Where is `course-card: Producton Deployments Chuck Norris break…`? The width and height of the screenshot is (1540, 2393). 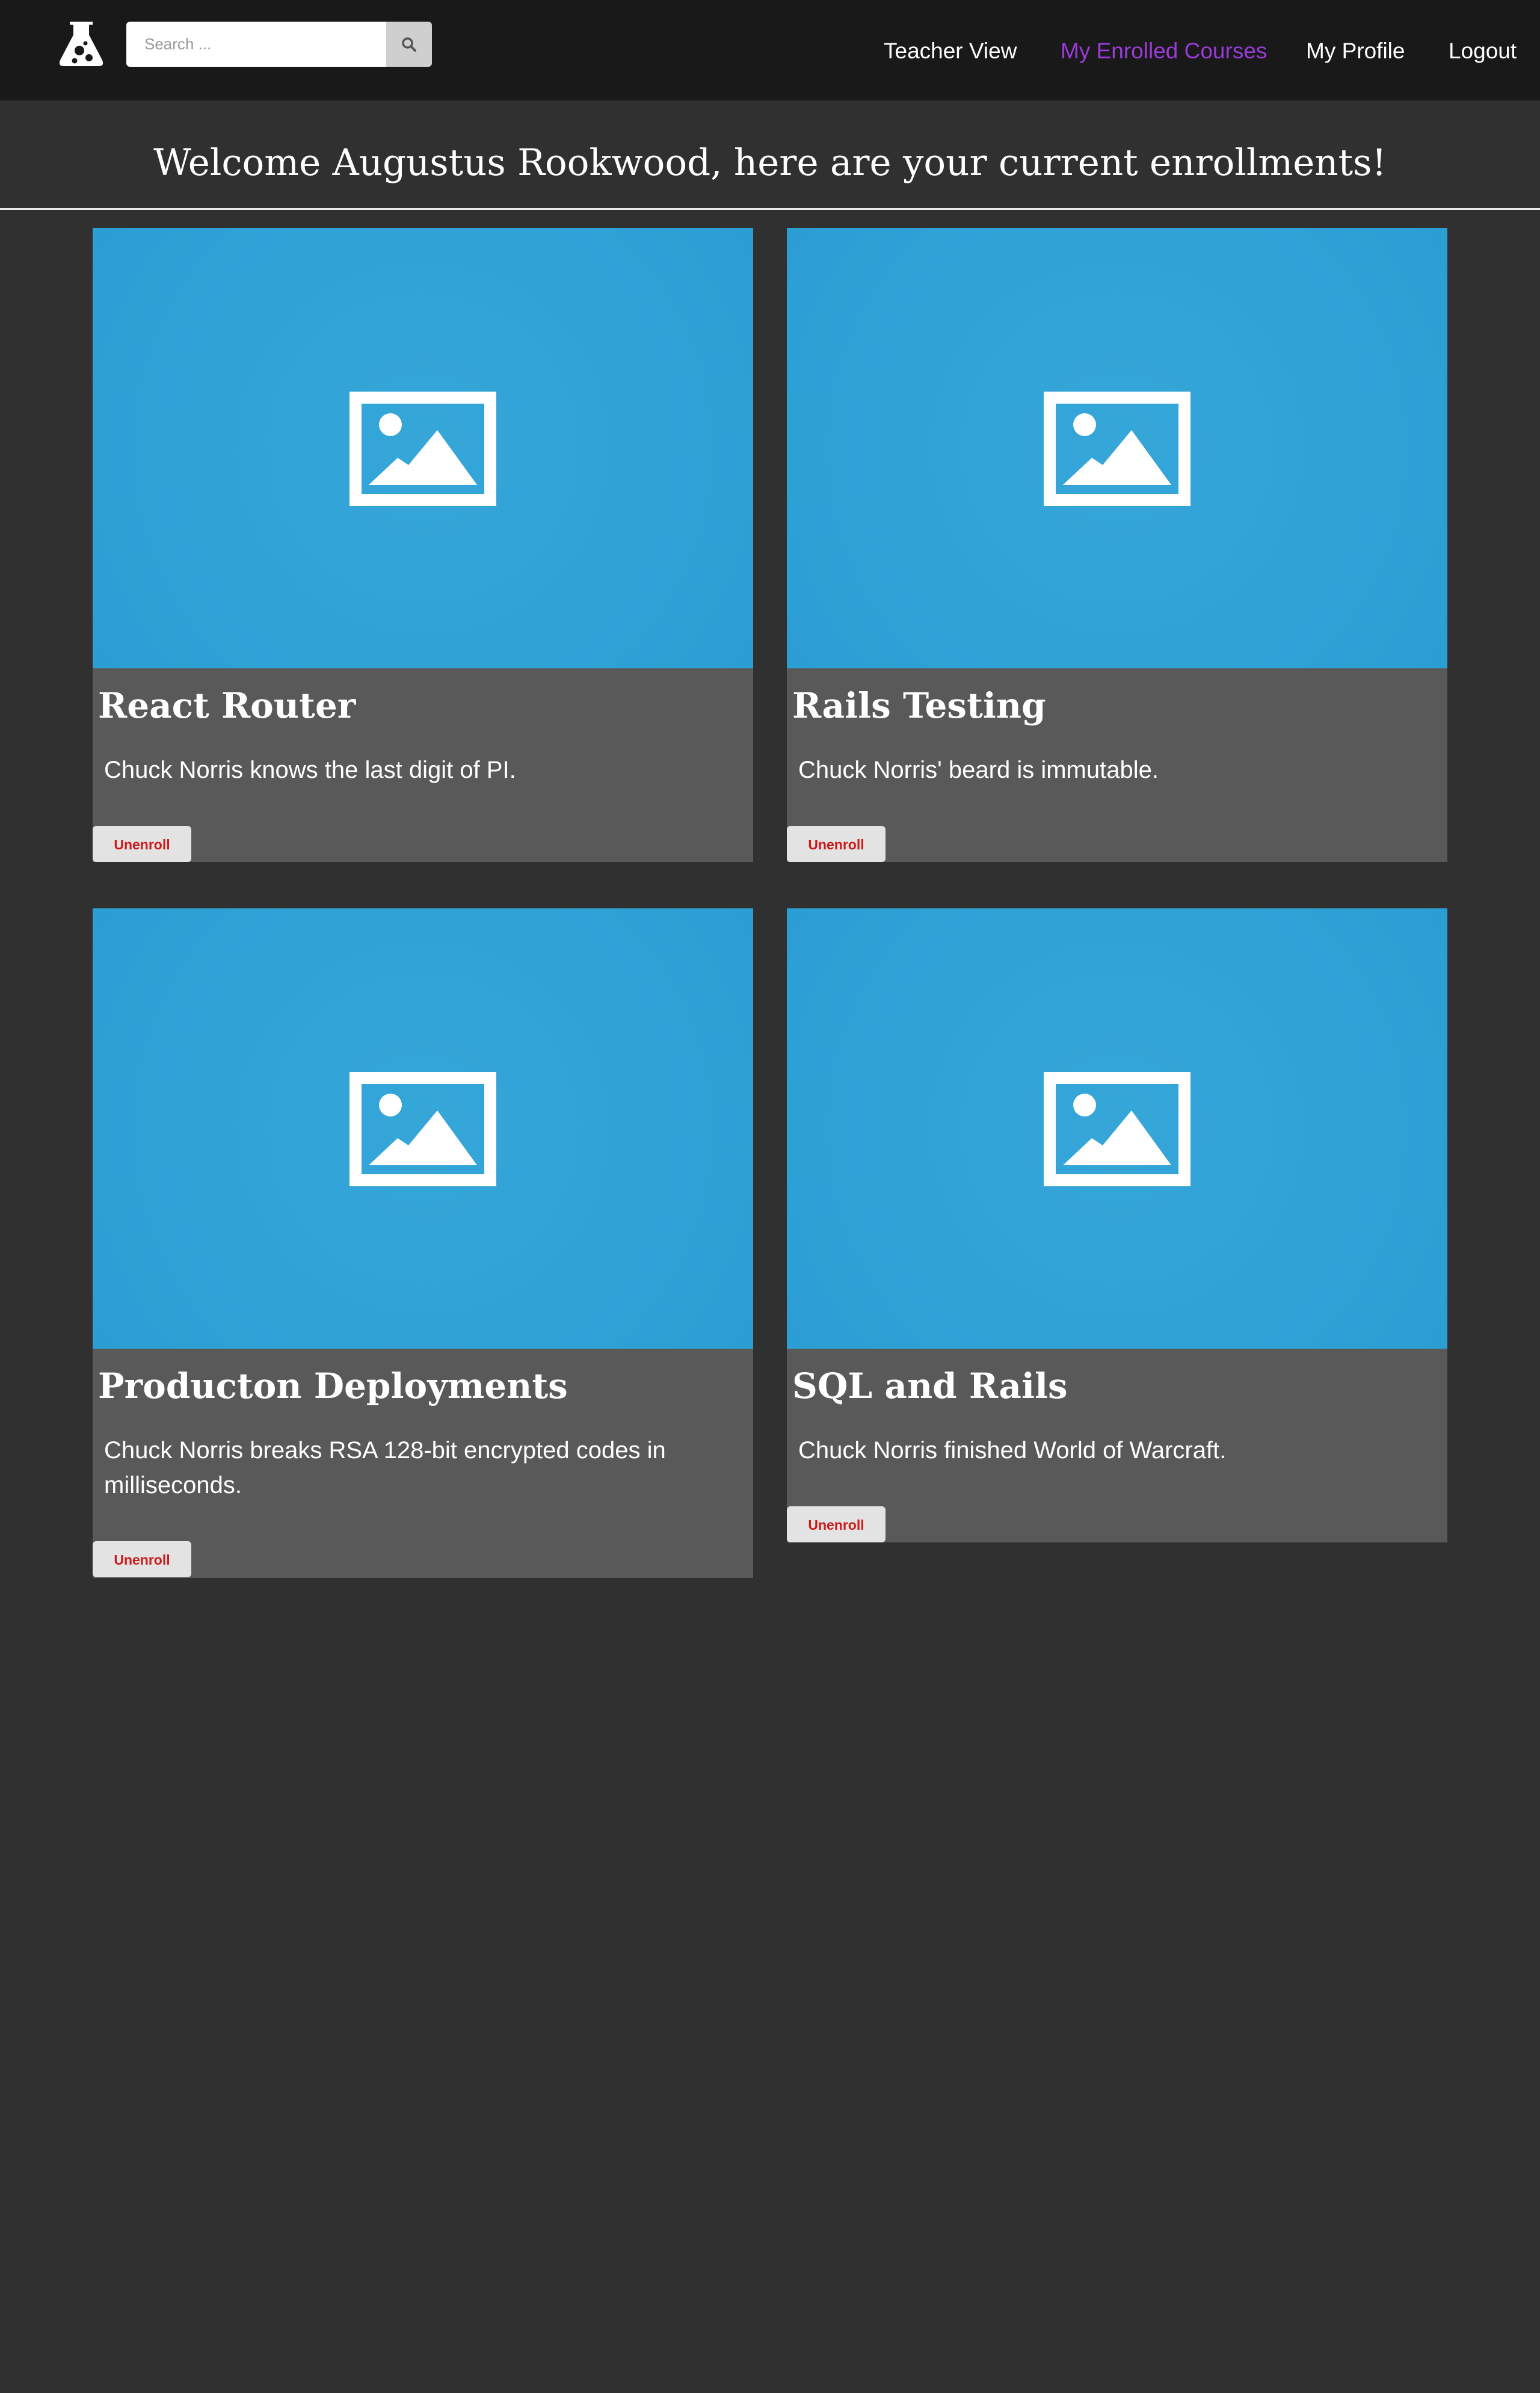
course-card: Producton Deployments Chuck Norris break… is located at coordinates (423, 1243).